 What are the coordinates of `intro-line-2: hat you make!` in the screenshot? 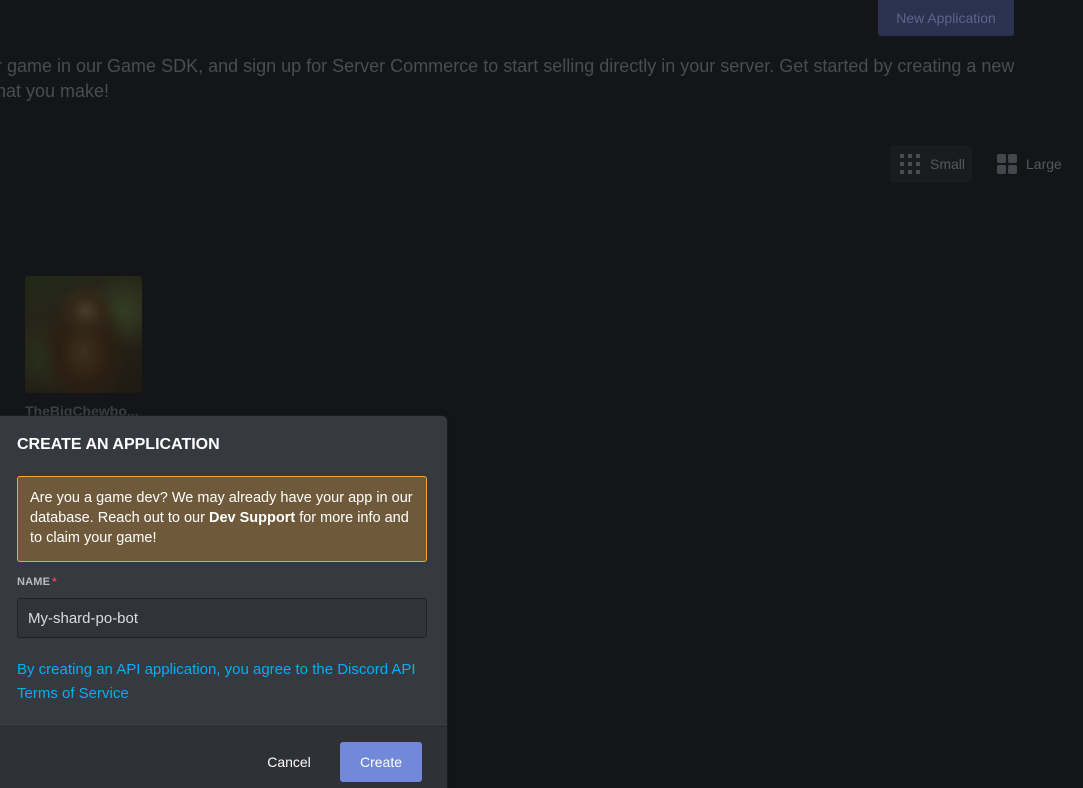 It's located at (55, 91).